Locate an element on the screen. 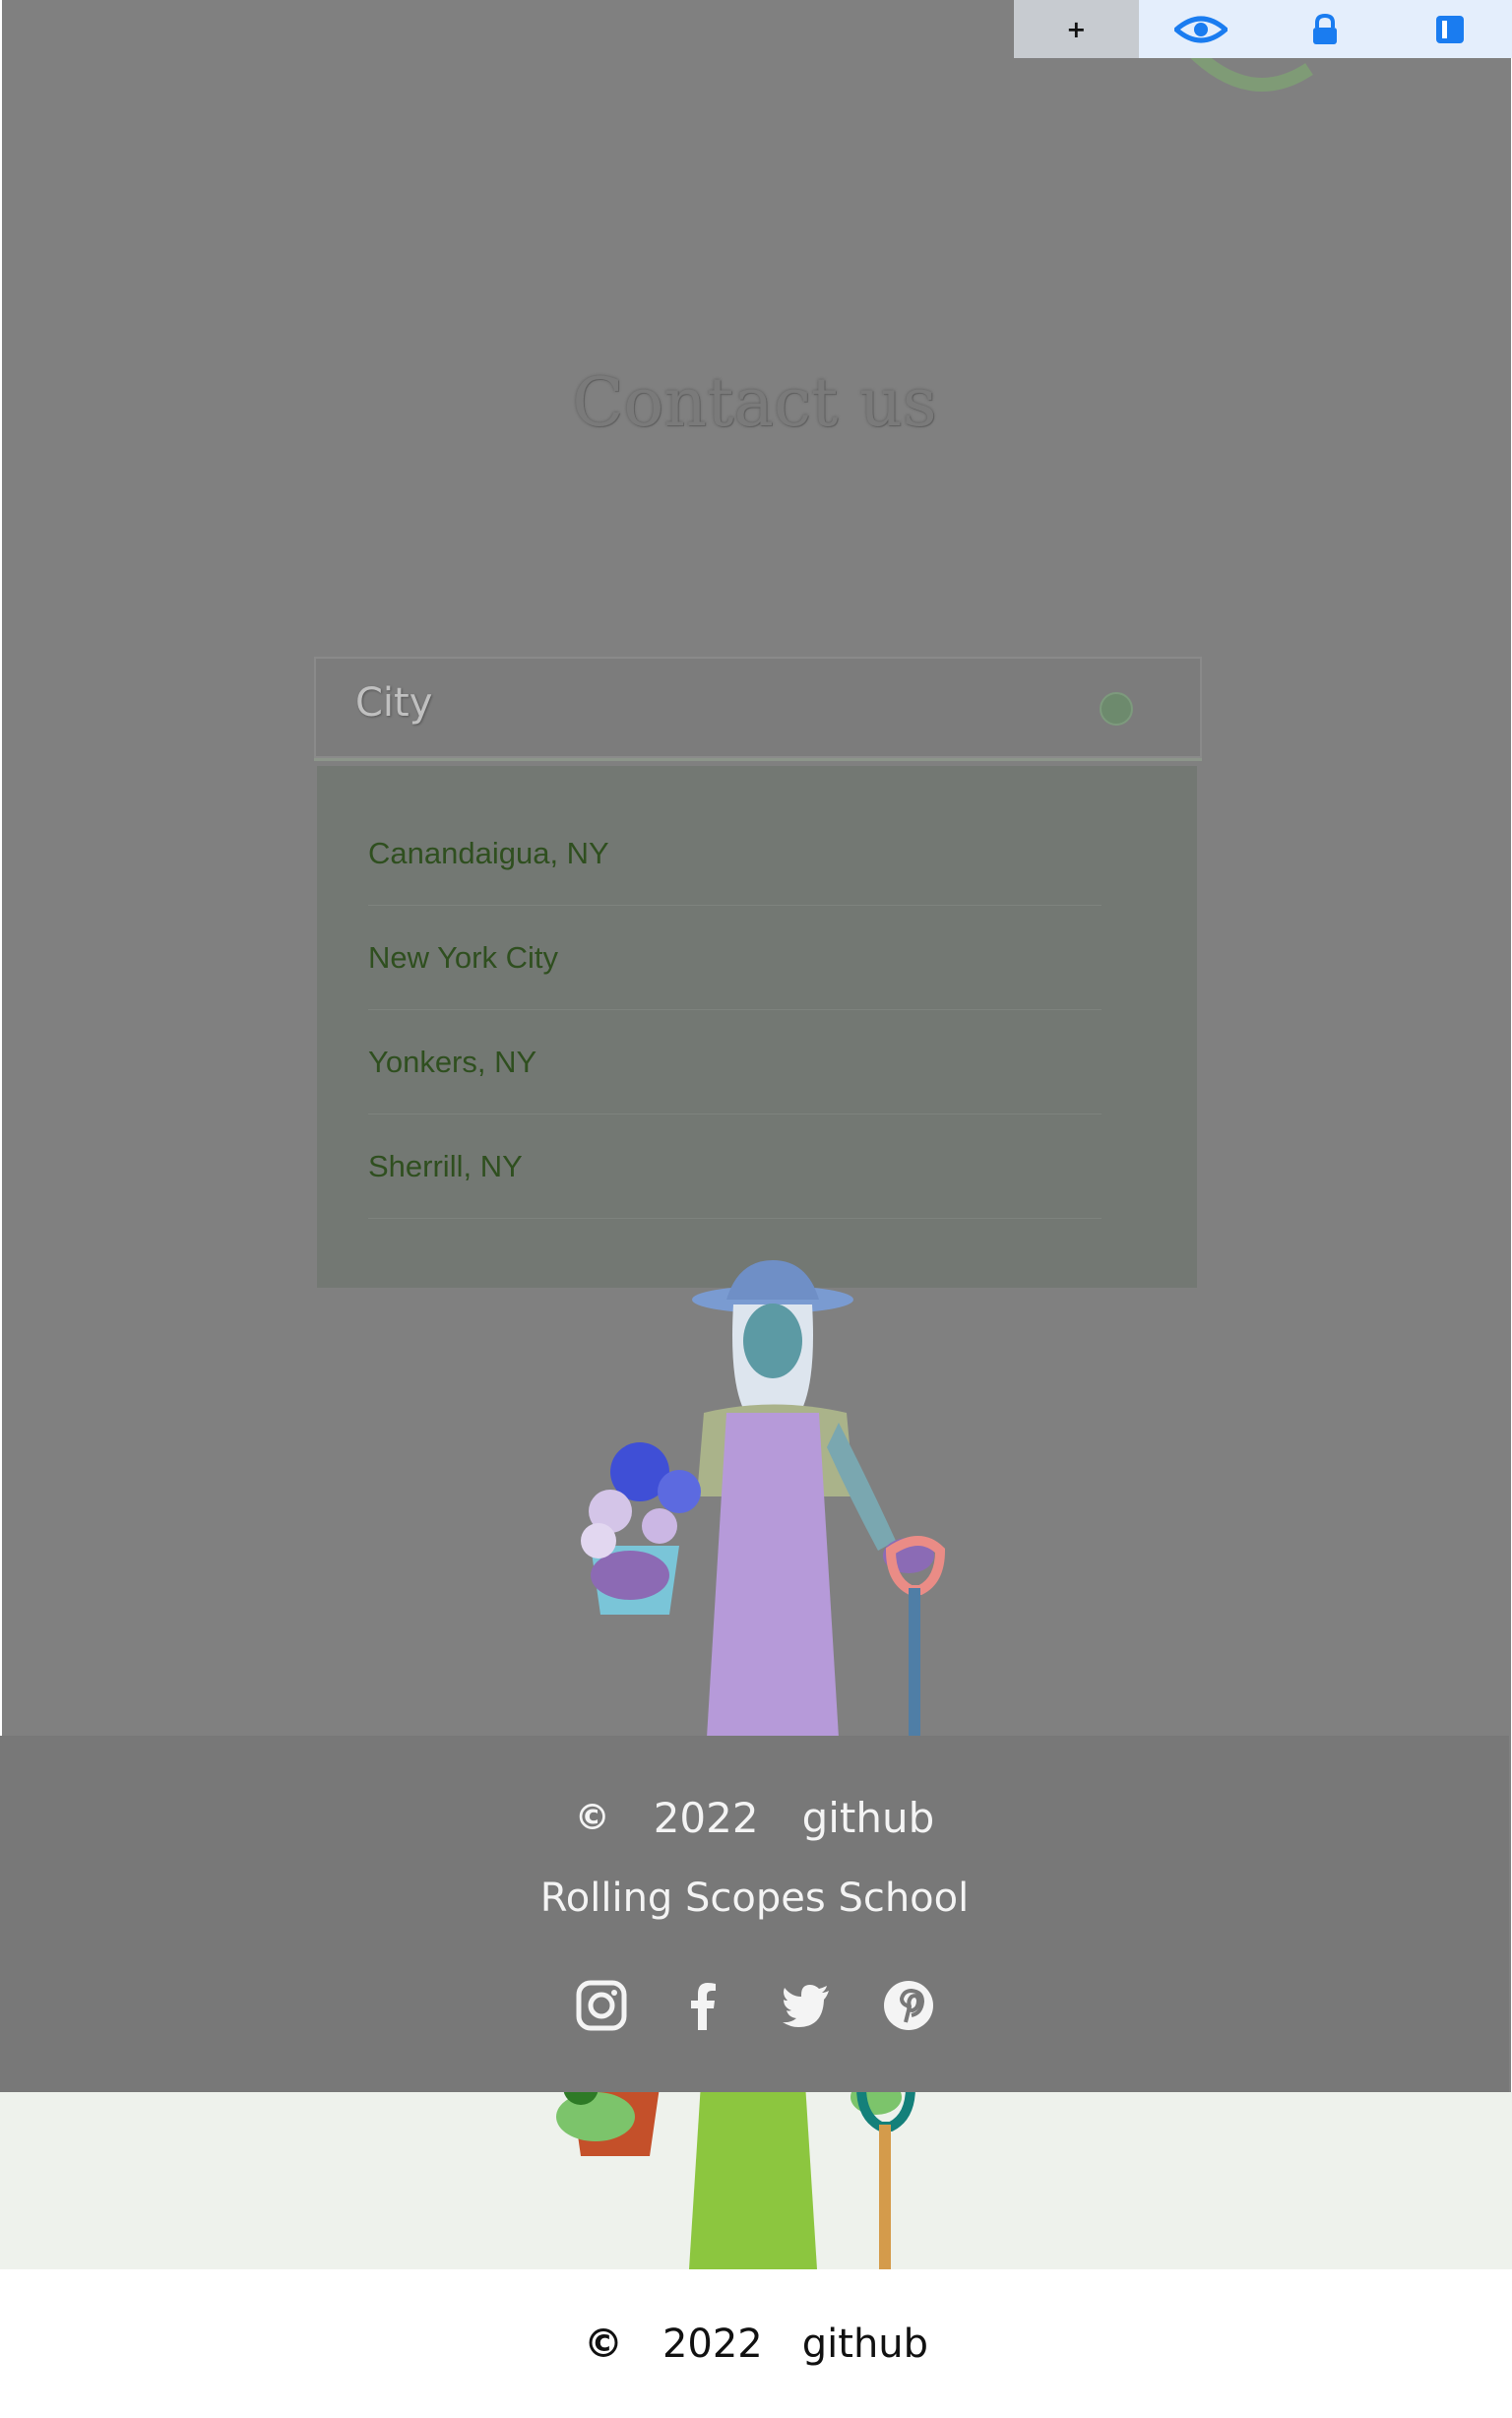 Image resolution: width=1512 pixels, height=2418 pixels. add-button: + is located at coordinates (1076, 29).